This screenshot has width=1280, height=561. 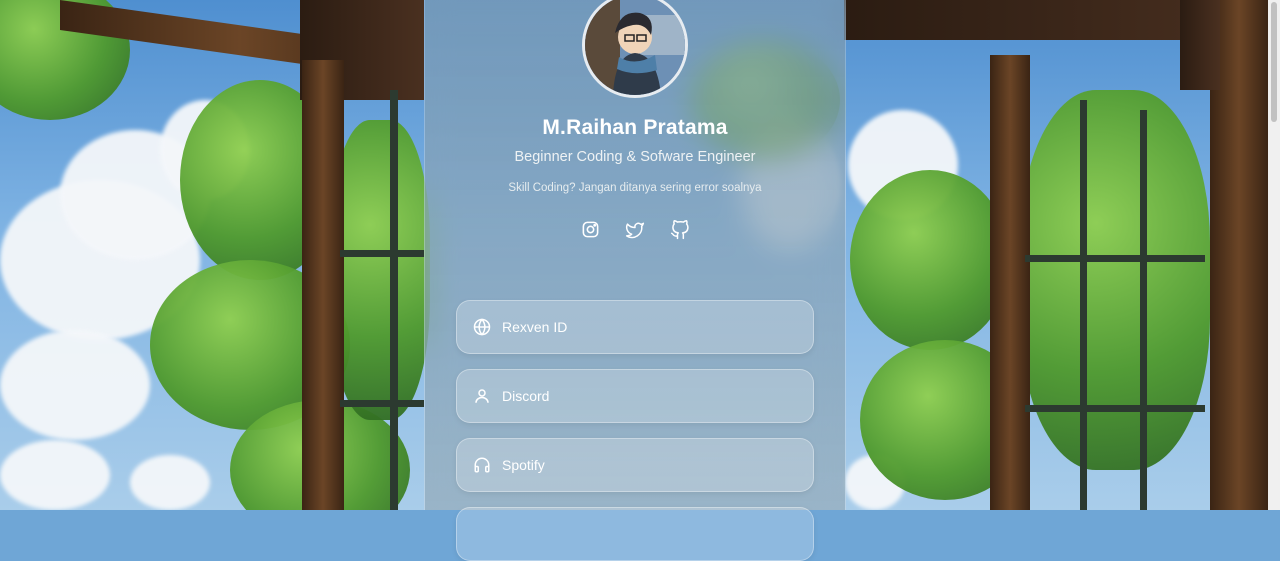 I want to click on globe-icon, so click(x=482, y=327).